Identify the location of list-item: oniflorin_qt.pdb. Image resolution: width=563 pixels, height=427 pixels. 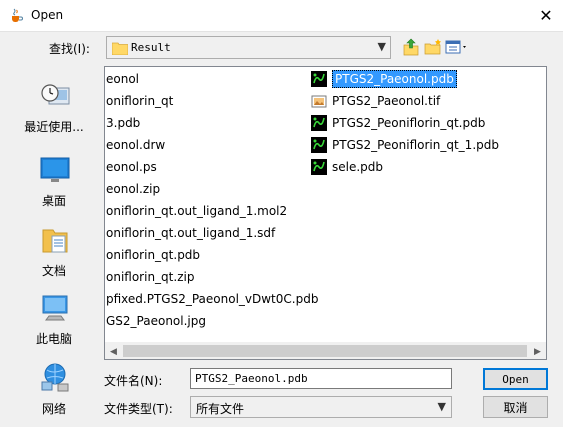
(205, 255).